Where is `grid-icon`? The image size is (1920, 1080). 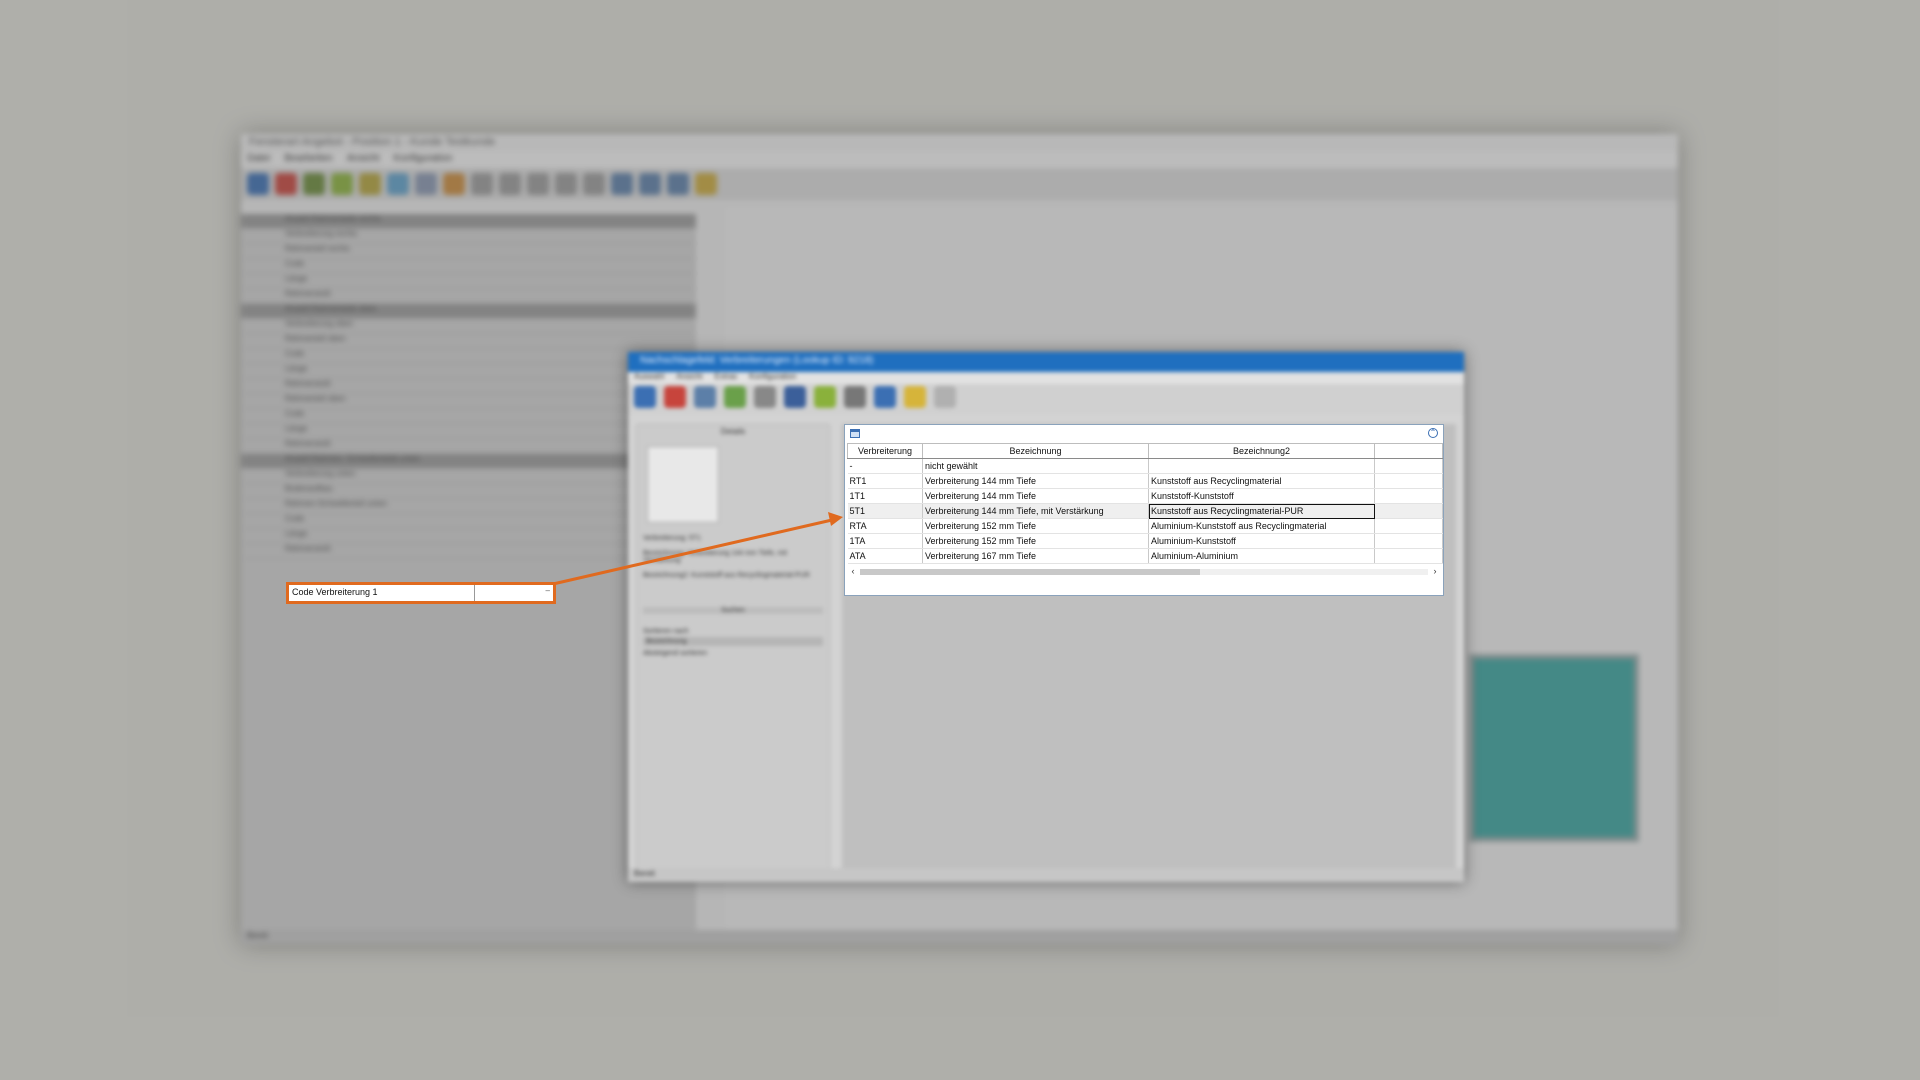 grid-icon is located at coordinates (855, 433).